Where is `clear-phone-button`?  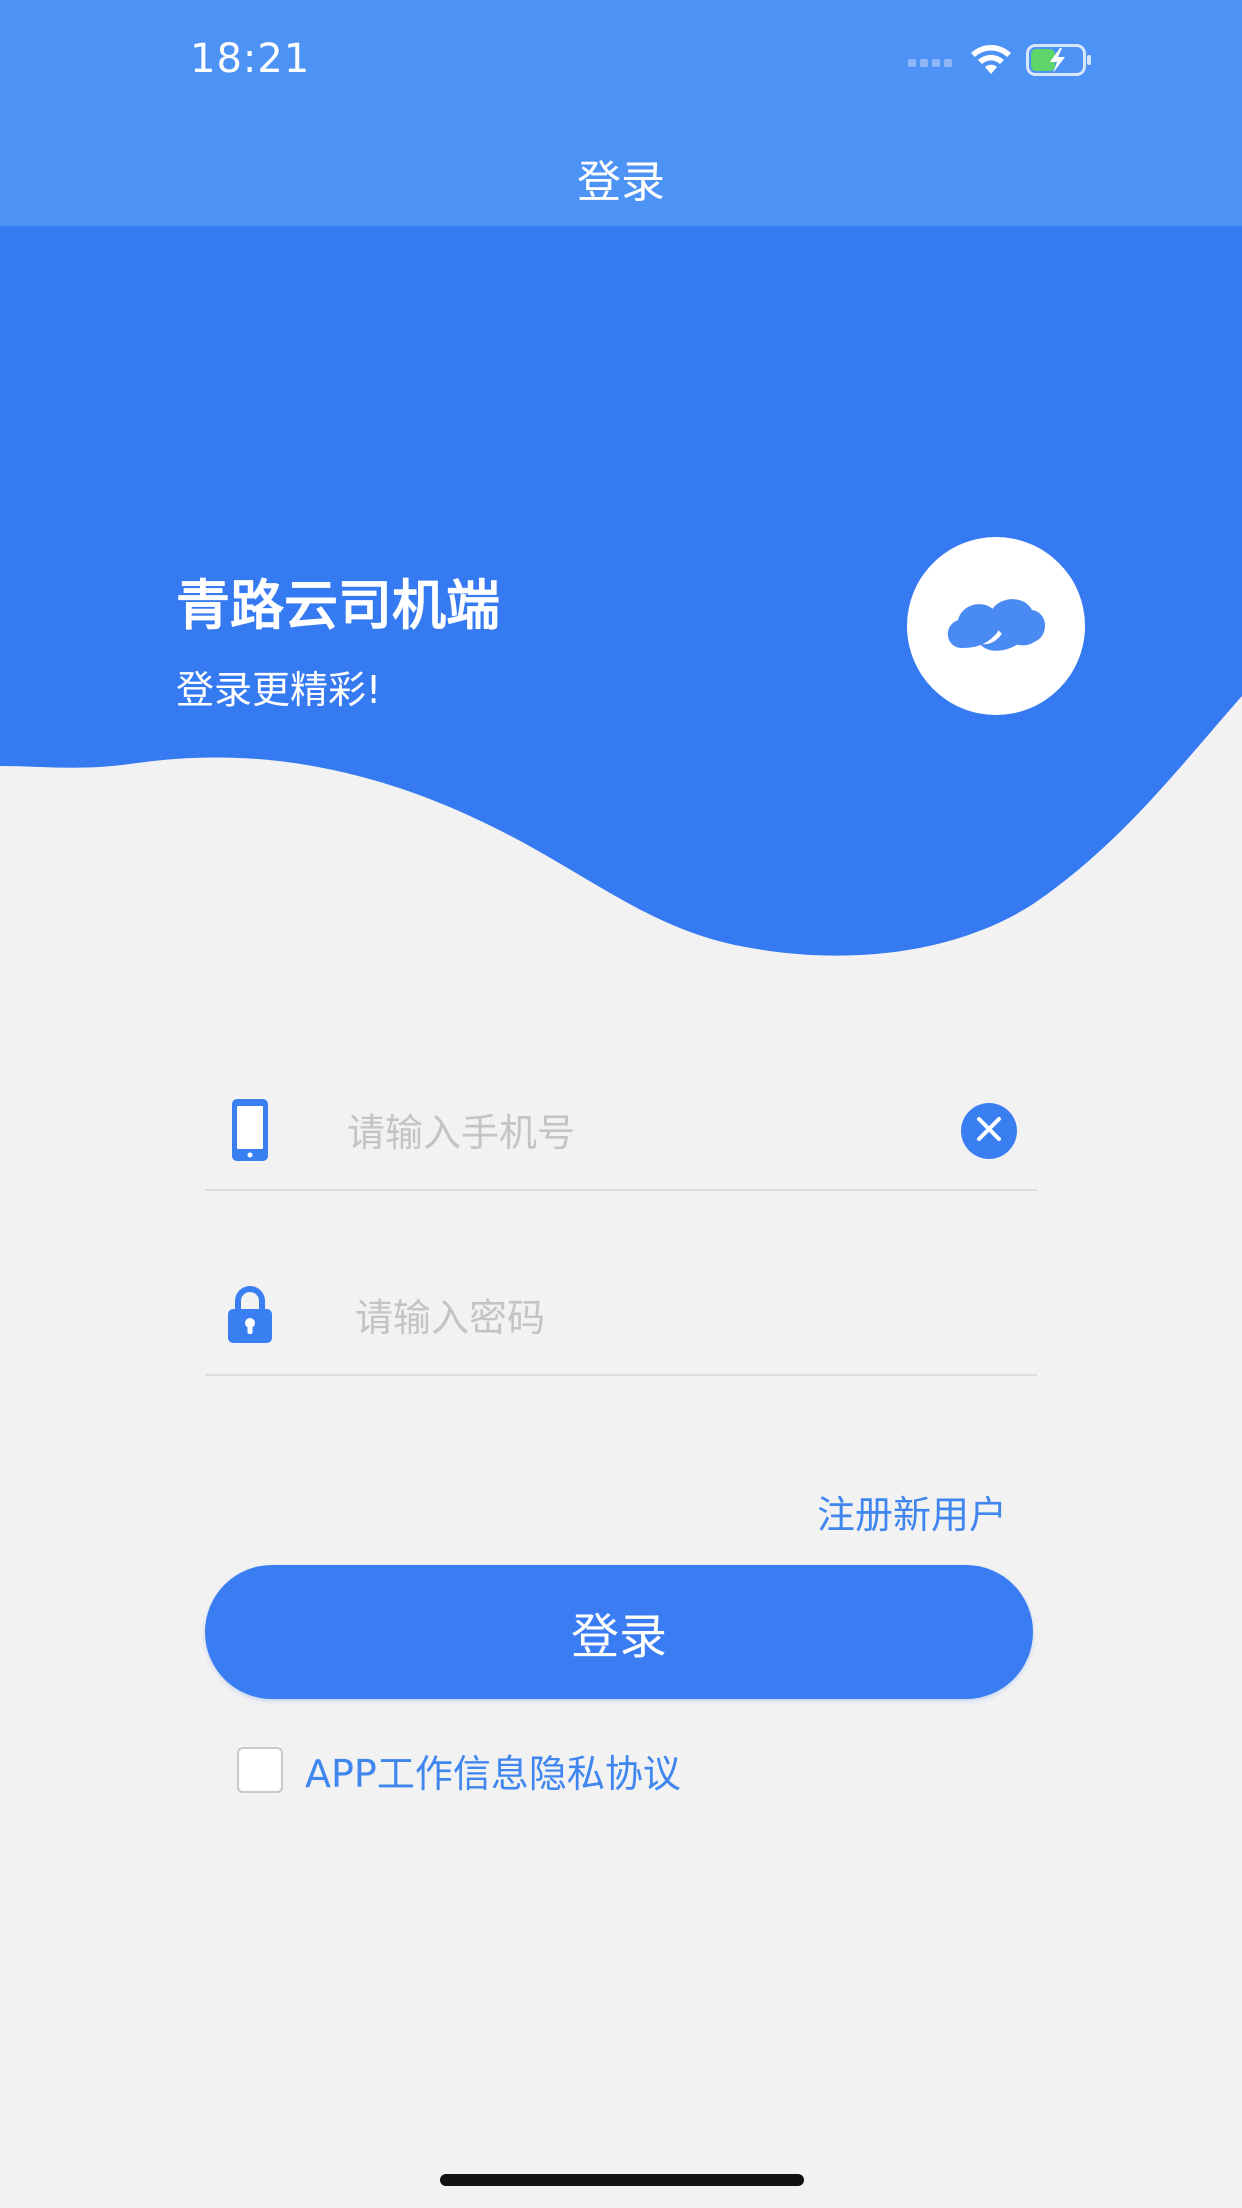 clear-phone-button is located at coordinates (989, 1131).